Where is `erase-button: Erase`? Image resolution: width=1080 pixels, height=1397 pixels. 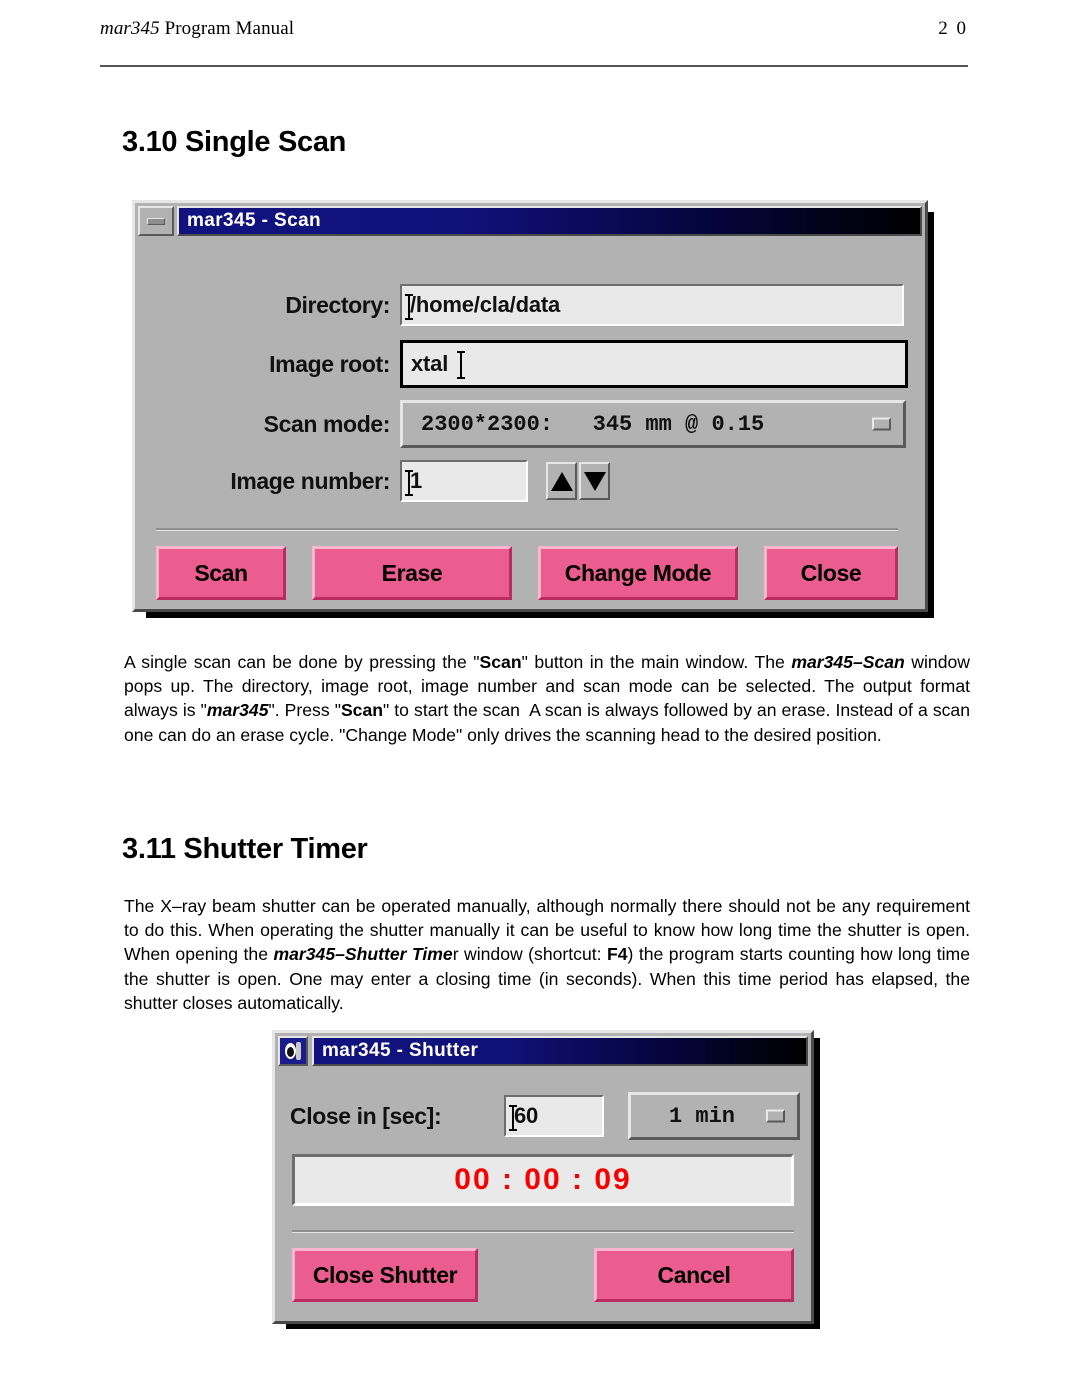
erase-button: Erase is located at coordinates (412, 573).